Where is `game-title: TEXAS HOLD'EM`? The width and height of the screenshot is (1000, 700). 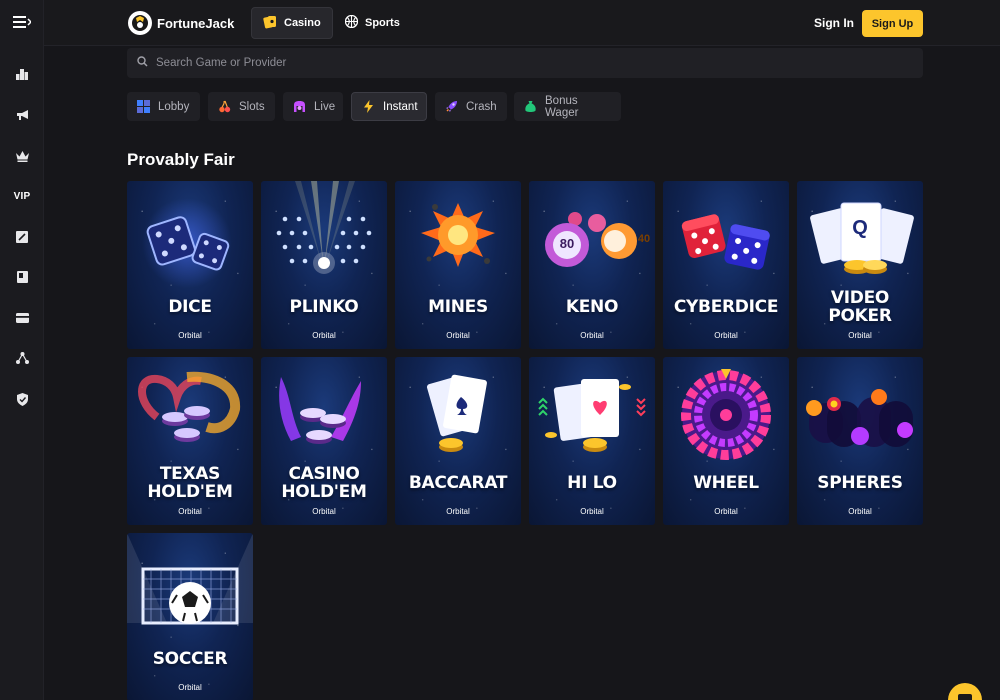
game-title: TEXAS HOLD'EM is located at coordinates (190, 483).